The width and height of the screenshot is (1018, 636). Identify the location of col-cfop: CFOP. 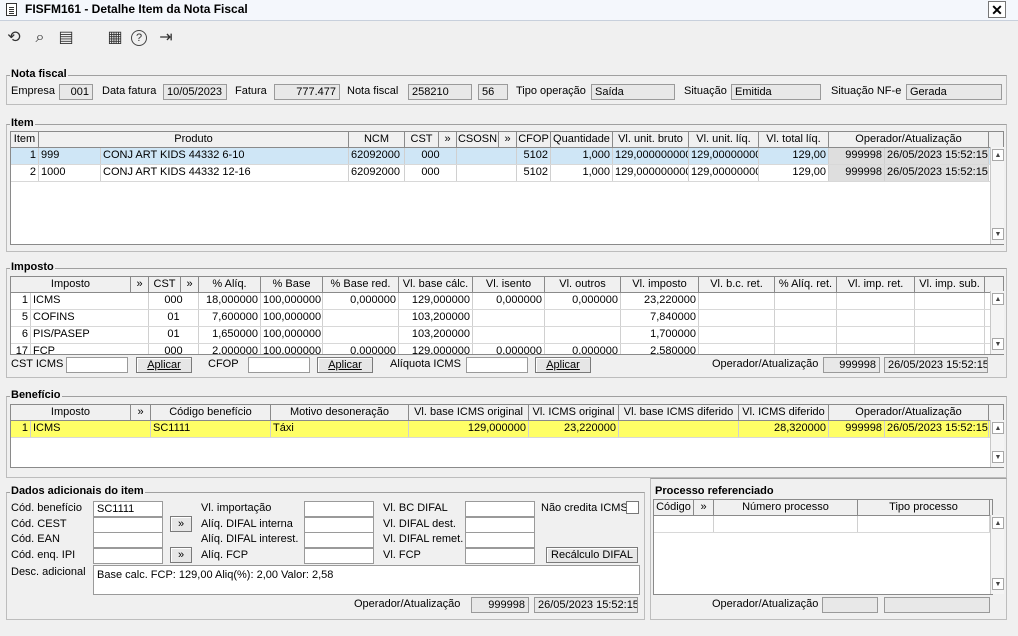
(534, 139).